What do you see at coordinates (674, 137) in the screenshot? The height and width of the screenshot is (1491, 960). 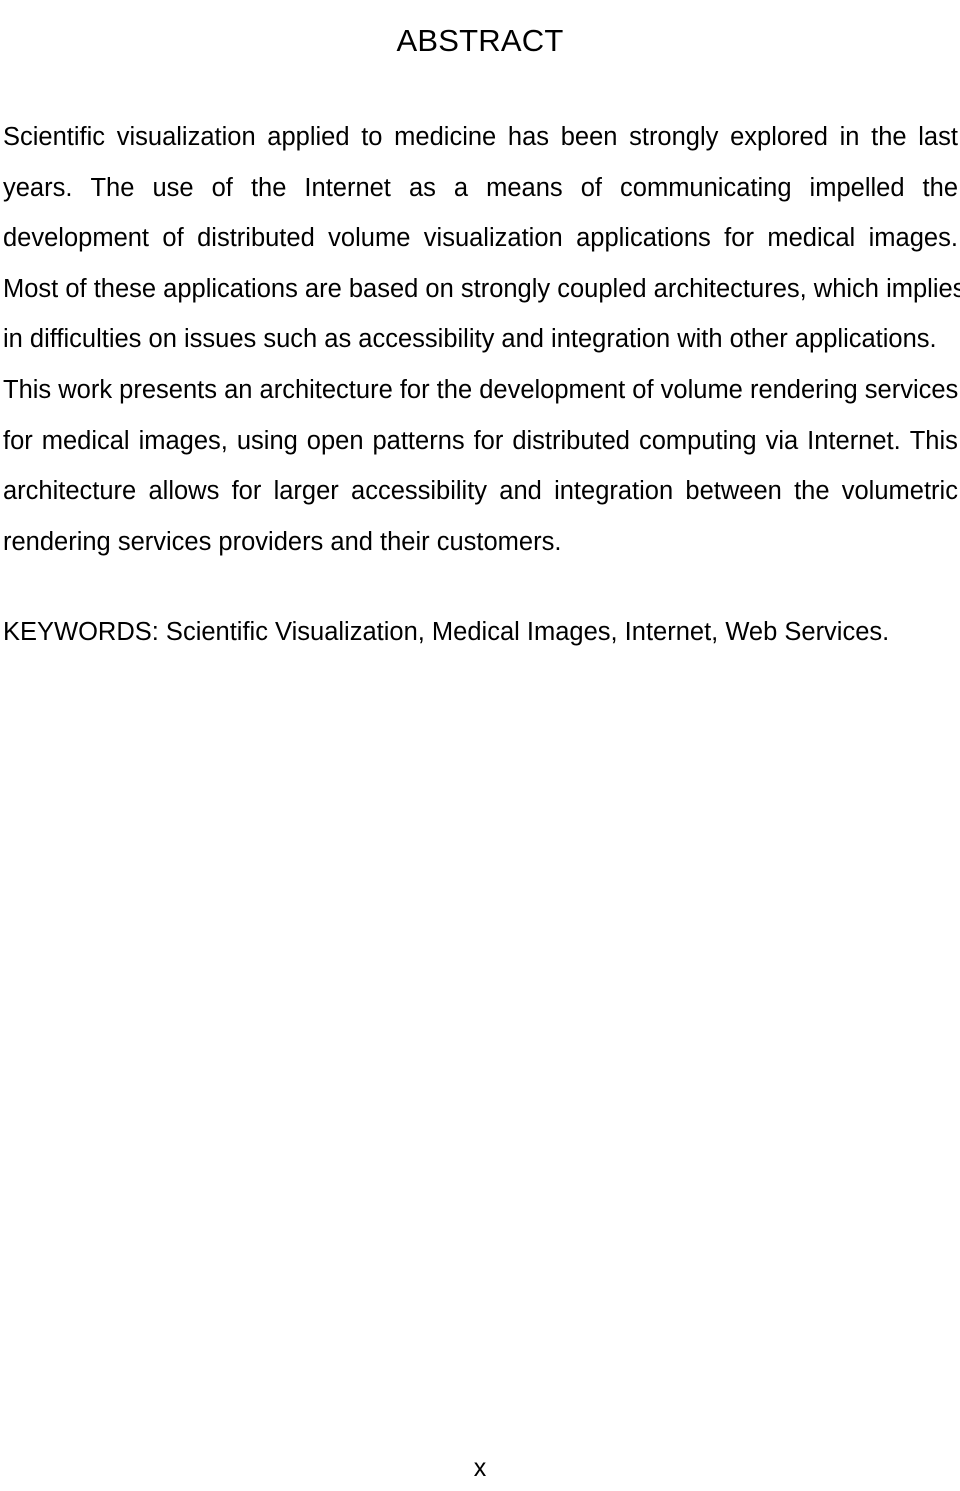 I see `abstract-word: strongly` at bounding box center [674, 137].